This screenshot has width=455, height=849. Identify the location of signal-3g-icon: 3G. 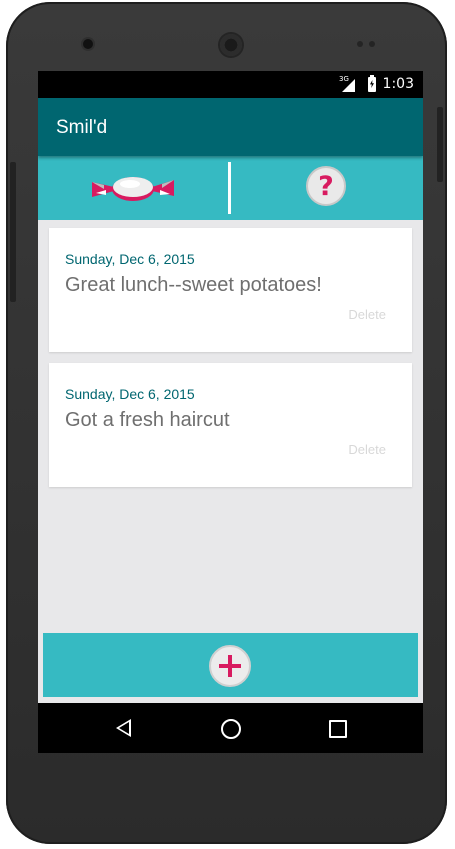
(347, 84).